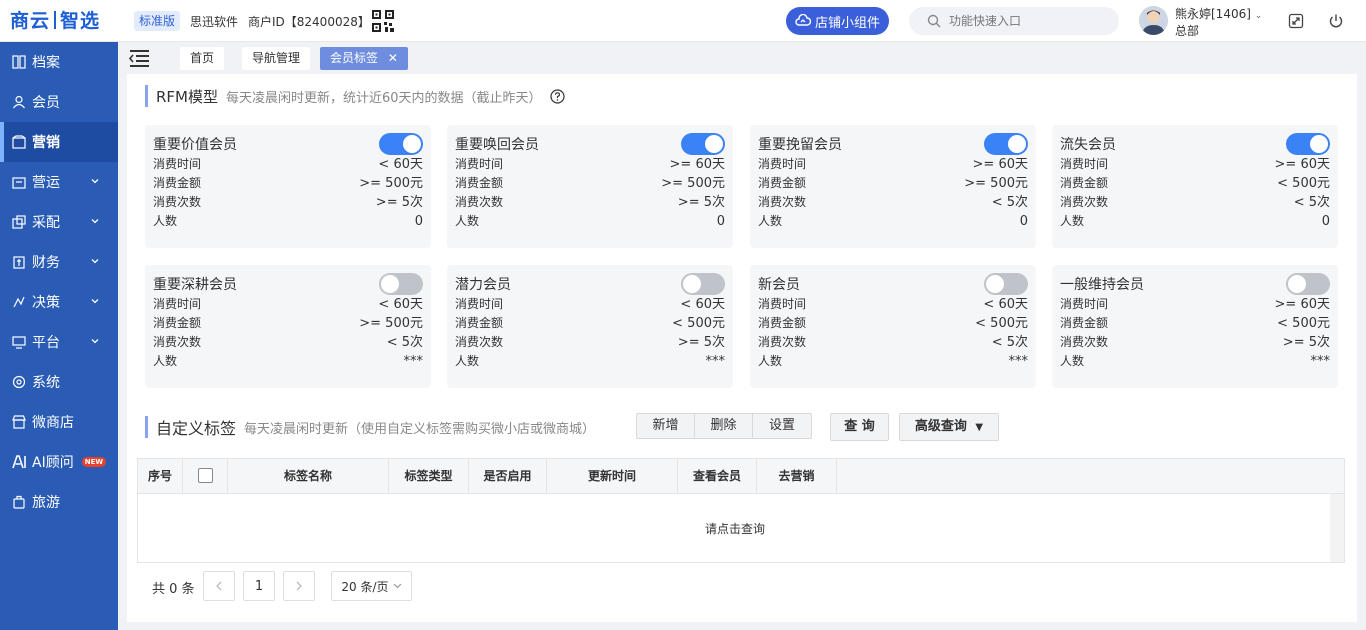 The width and height of the screenshot is (1366, 630). Describe the element at coordinates (19, 422) in the screenshot. I see `shop-icon` at that location.